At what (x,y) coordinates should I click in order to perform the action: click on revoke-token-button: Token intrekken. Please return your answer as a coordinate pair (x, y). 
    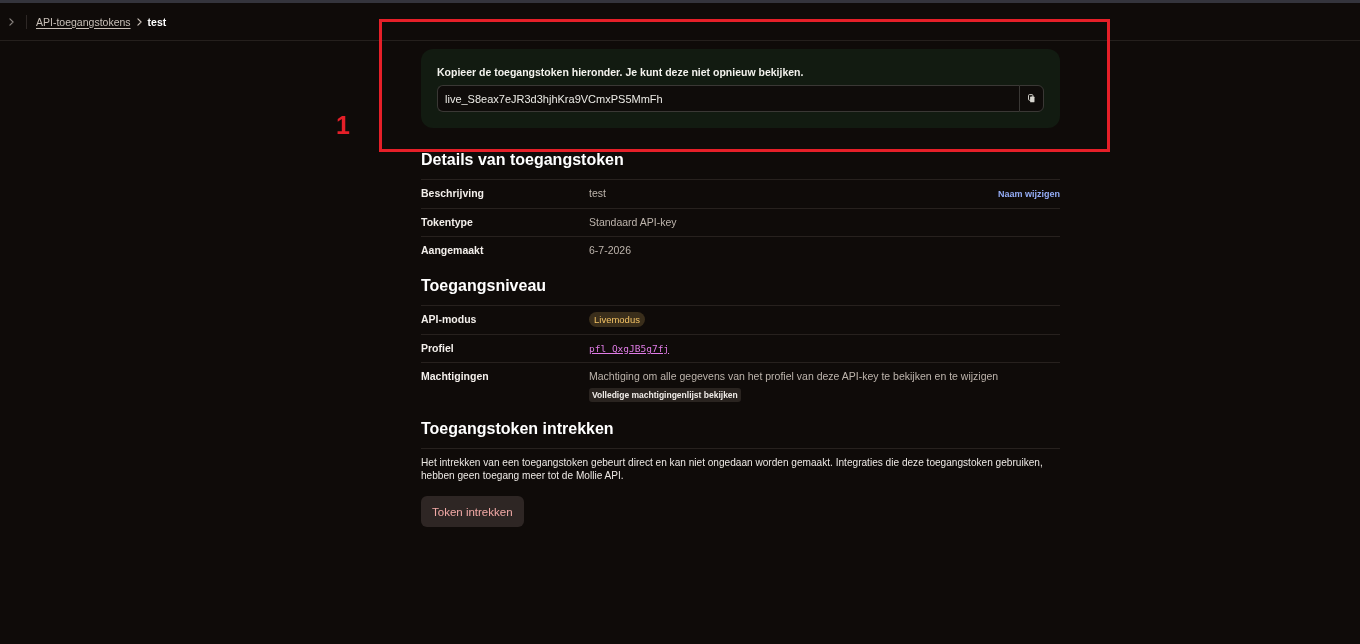
    Looking at the image, I should click on (472, 511).